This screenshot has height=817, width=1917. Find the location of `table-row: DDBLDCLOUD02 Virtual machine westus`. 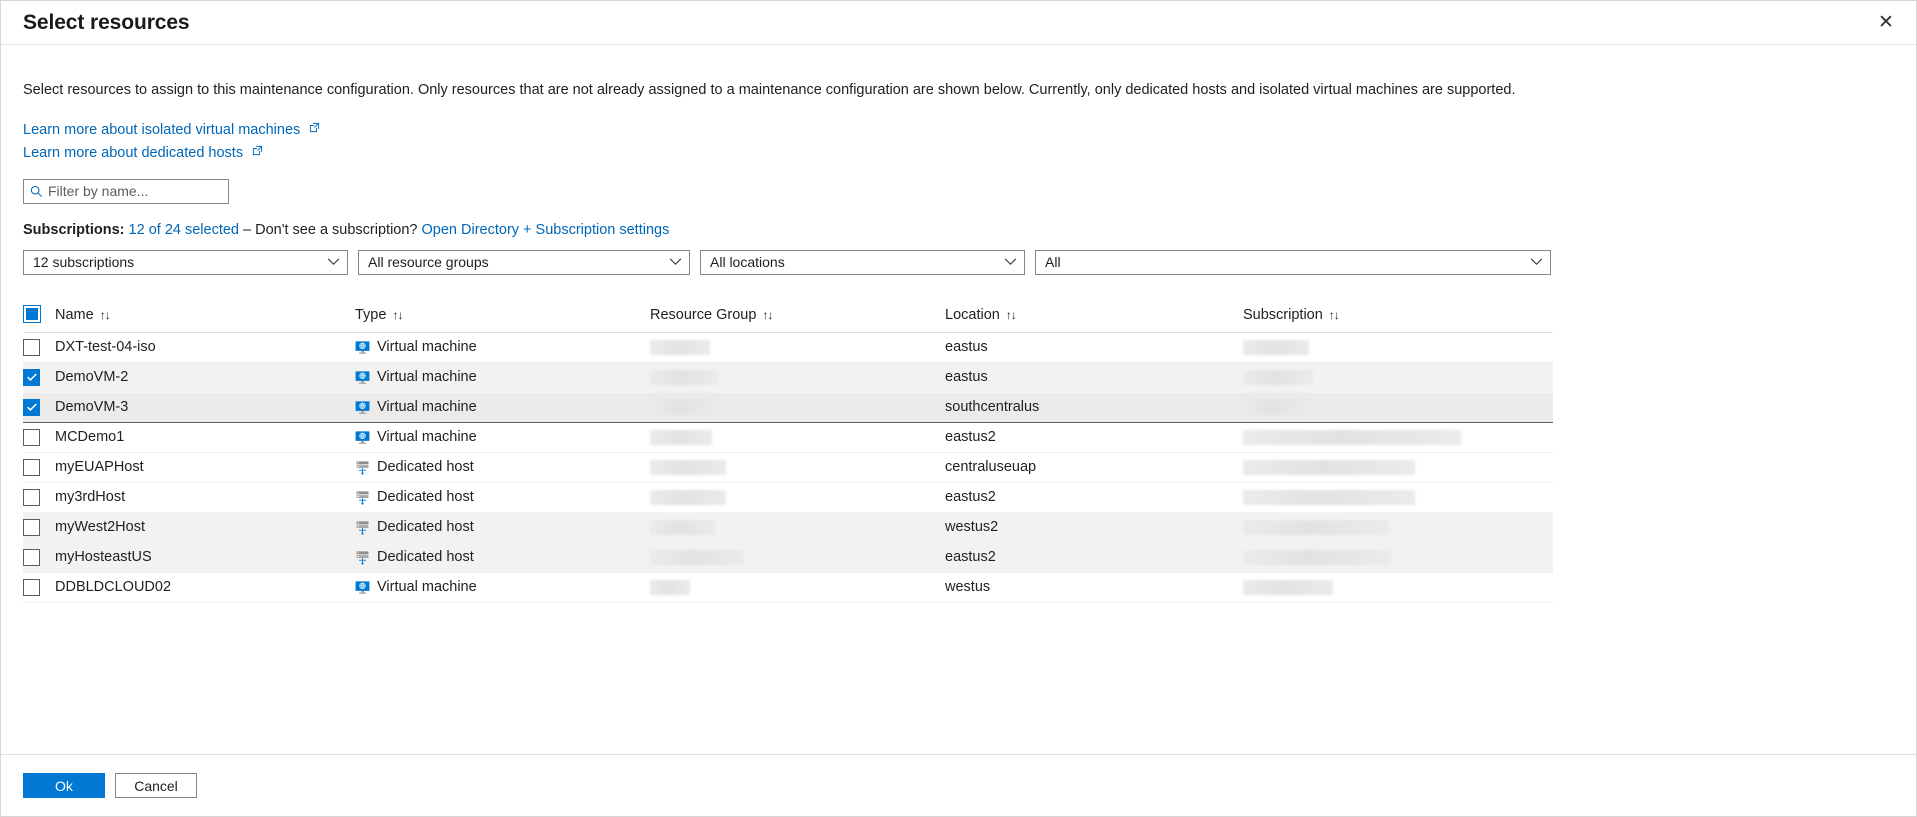

table-row: DDBLDCLOUD02 Virtual machine westus is located at coordinates (788, 587).